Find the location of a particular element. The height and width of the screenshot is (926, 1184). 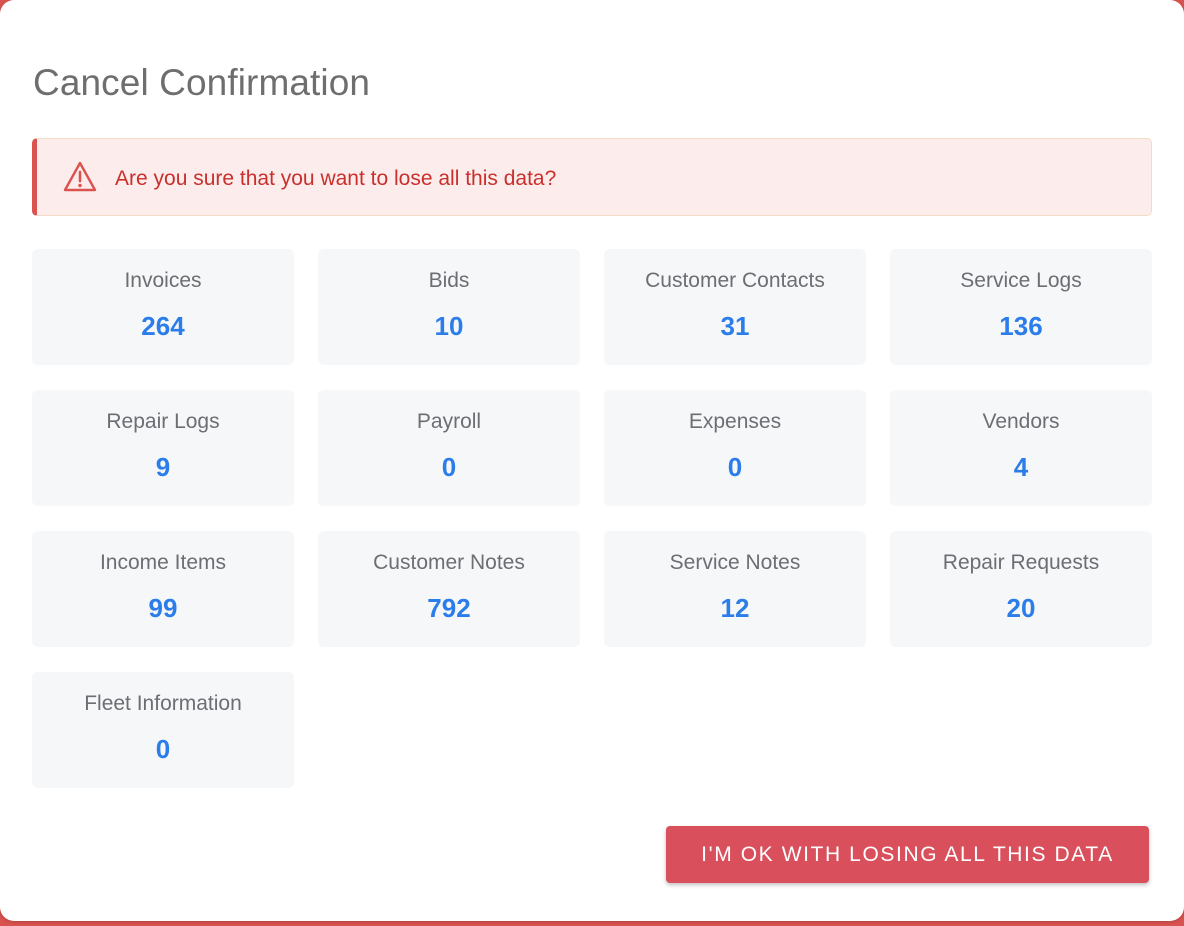

stat-label: Service Logs is located at coordinates (1021, 280).